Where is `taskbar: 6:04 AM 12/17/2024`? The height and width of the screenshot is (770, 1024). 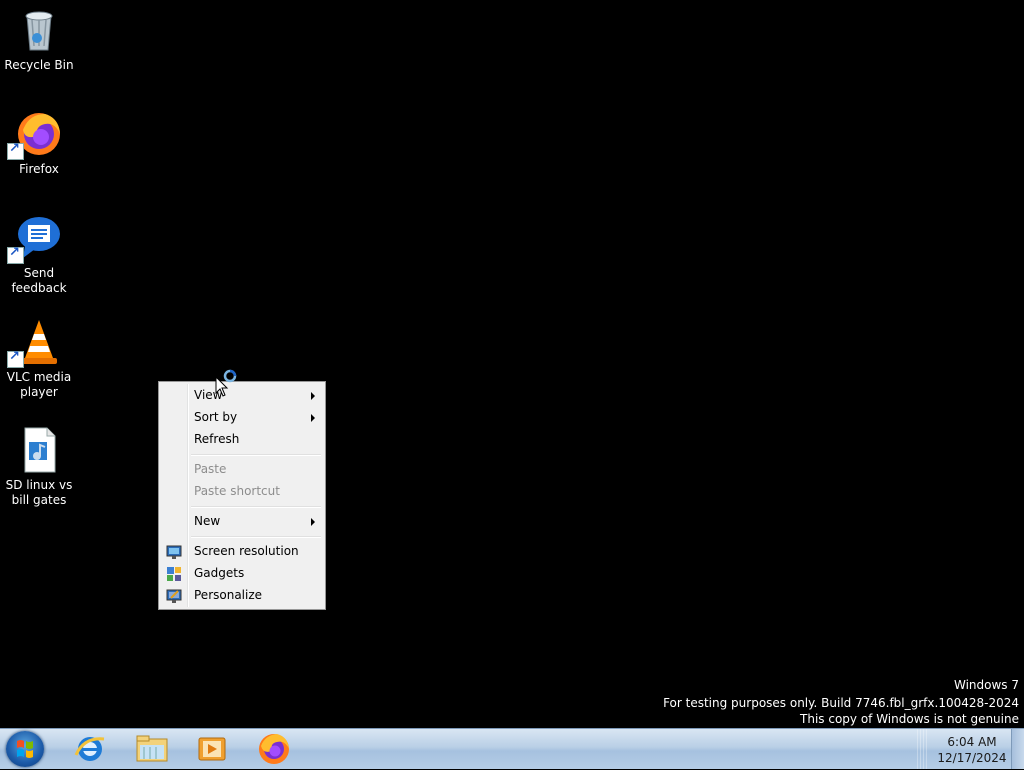 taskbar: 6:04 AM 12/17/2024 is located at coordinates (512, 748).